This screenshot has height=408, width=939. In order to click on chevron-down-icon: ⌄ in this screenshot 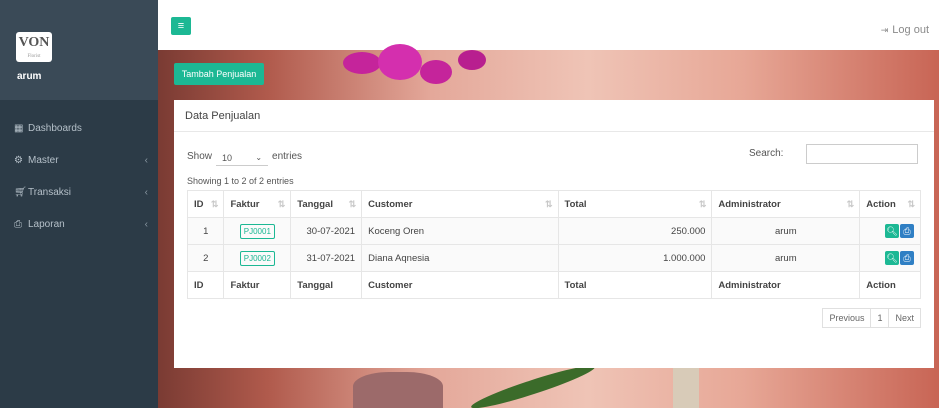, I will do `click(259, 157)`.